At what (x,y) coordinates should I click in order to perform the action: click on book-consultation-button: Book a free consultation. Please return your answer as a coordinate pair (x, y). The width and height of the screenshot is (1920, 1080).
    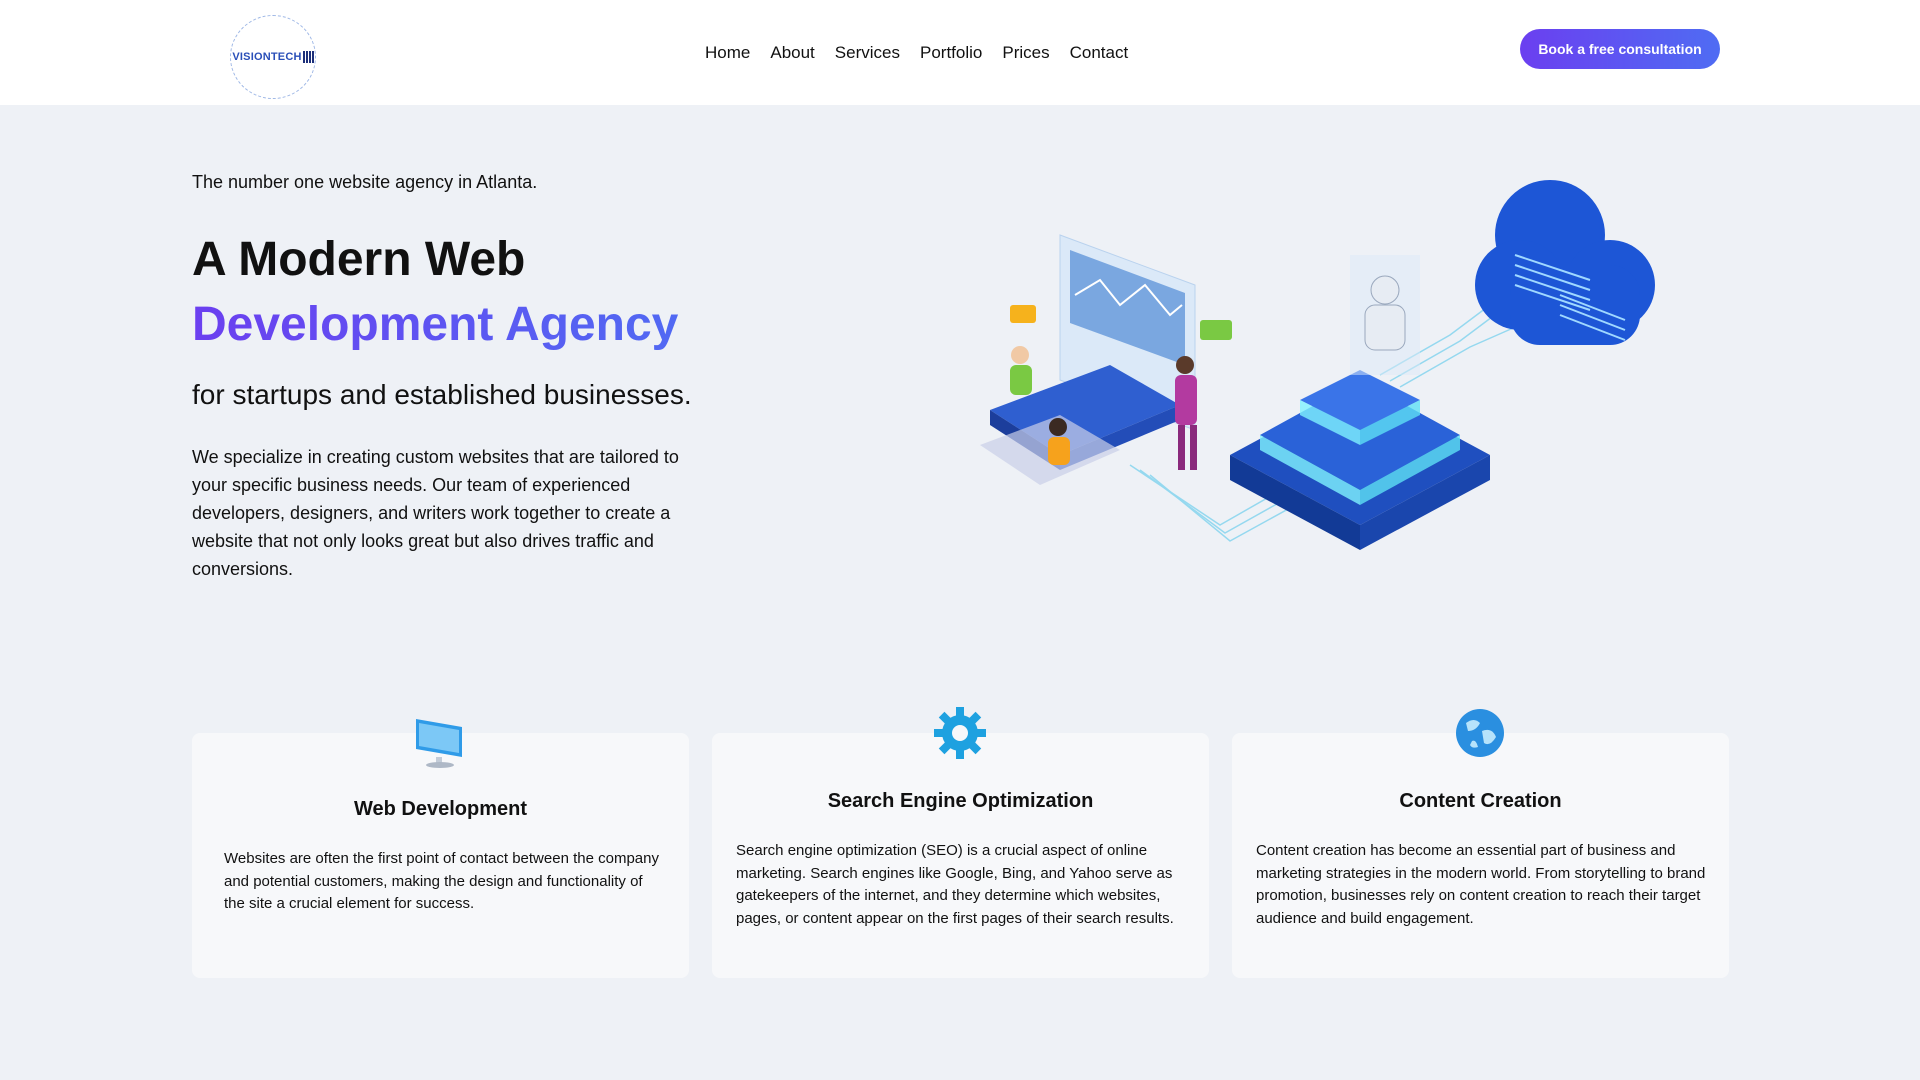
    Looking at the image, I should click on (1620, 49).